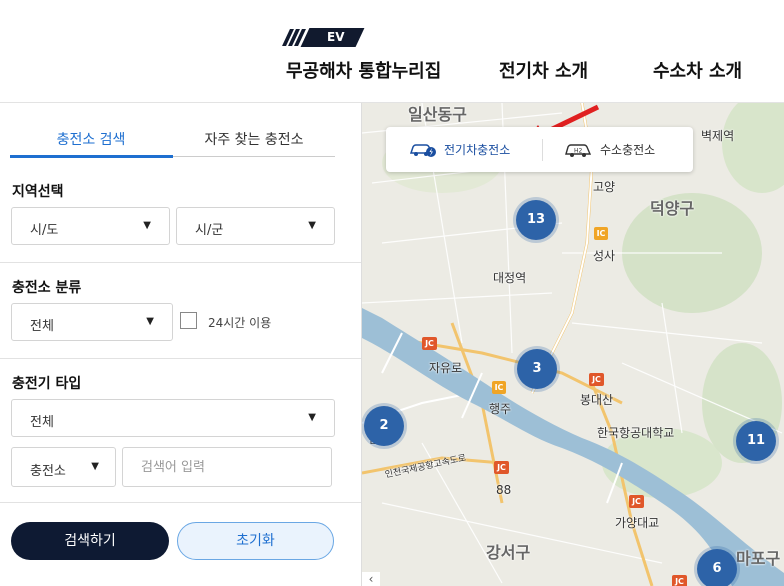 The image size is (784, 586). What do you see at coordinates (44, 230) in the screenshot?
I see `sido-select-value: 시/도` at bounding box center [44, 230].